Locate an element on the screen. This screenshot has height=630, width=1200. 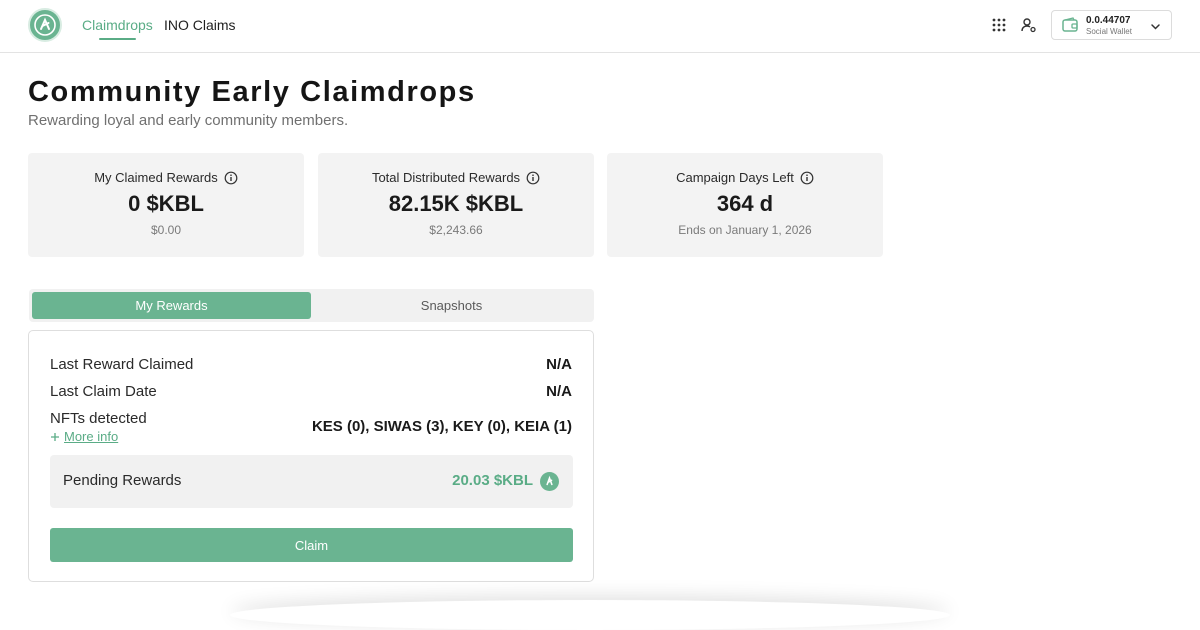
plus-icon is located at coordinates (55, 436).